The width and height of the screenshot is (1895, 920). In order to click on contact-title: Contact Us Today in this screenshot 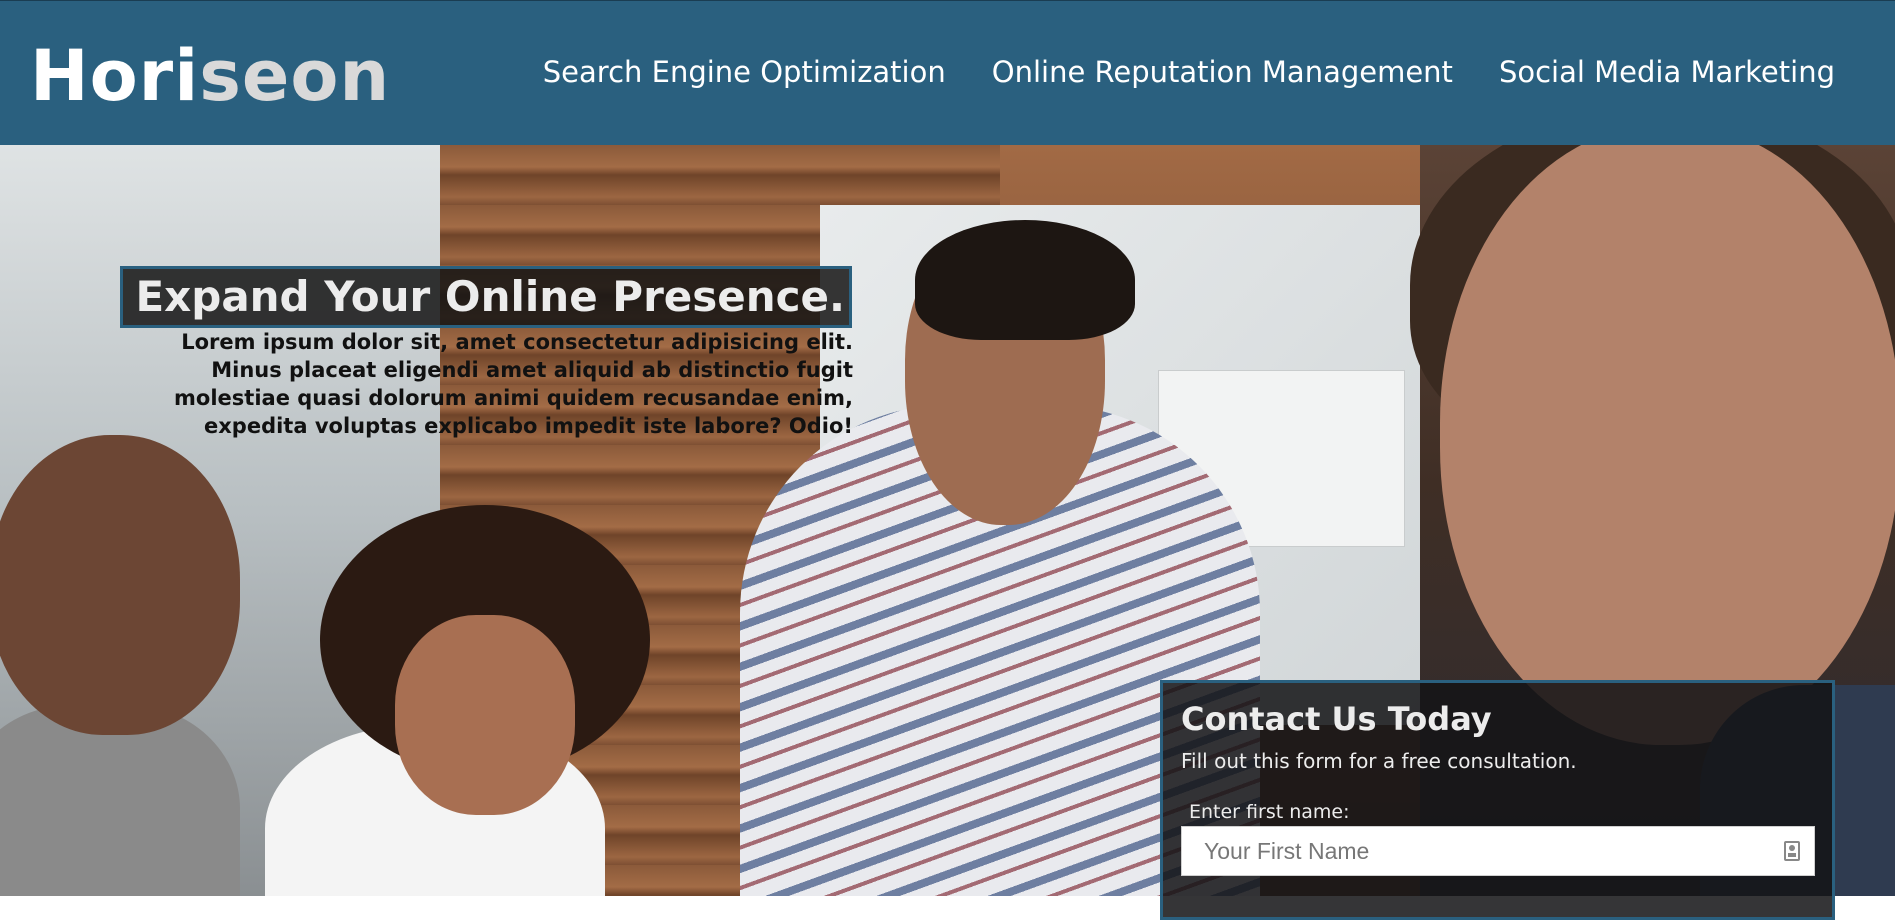, I will do `click(1336, 719)`.